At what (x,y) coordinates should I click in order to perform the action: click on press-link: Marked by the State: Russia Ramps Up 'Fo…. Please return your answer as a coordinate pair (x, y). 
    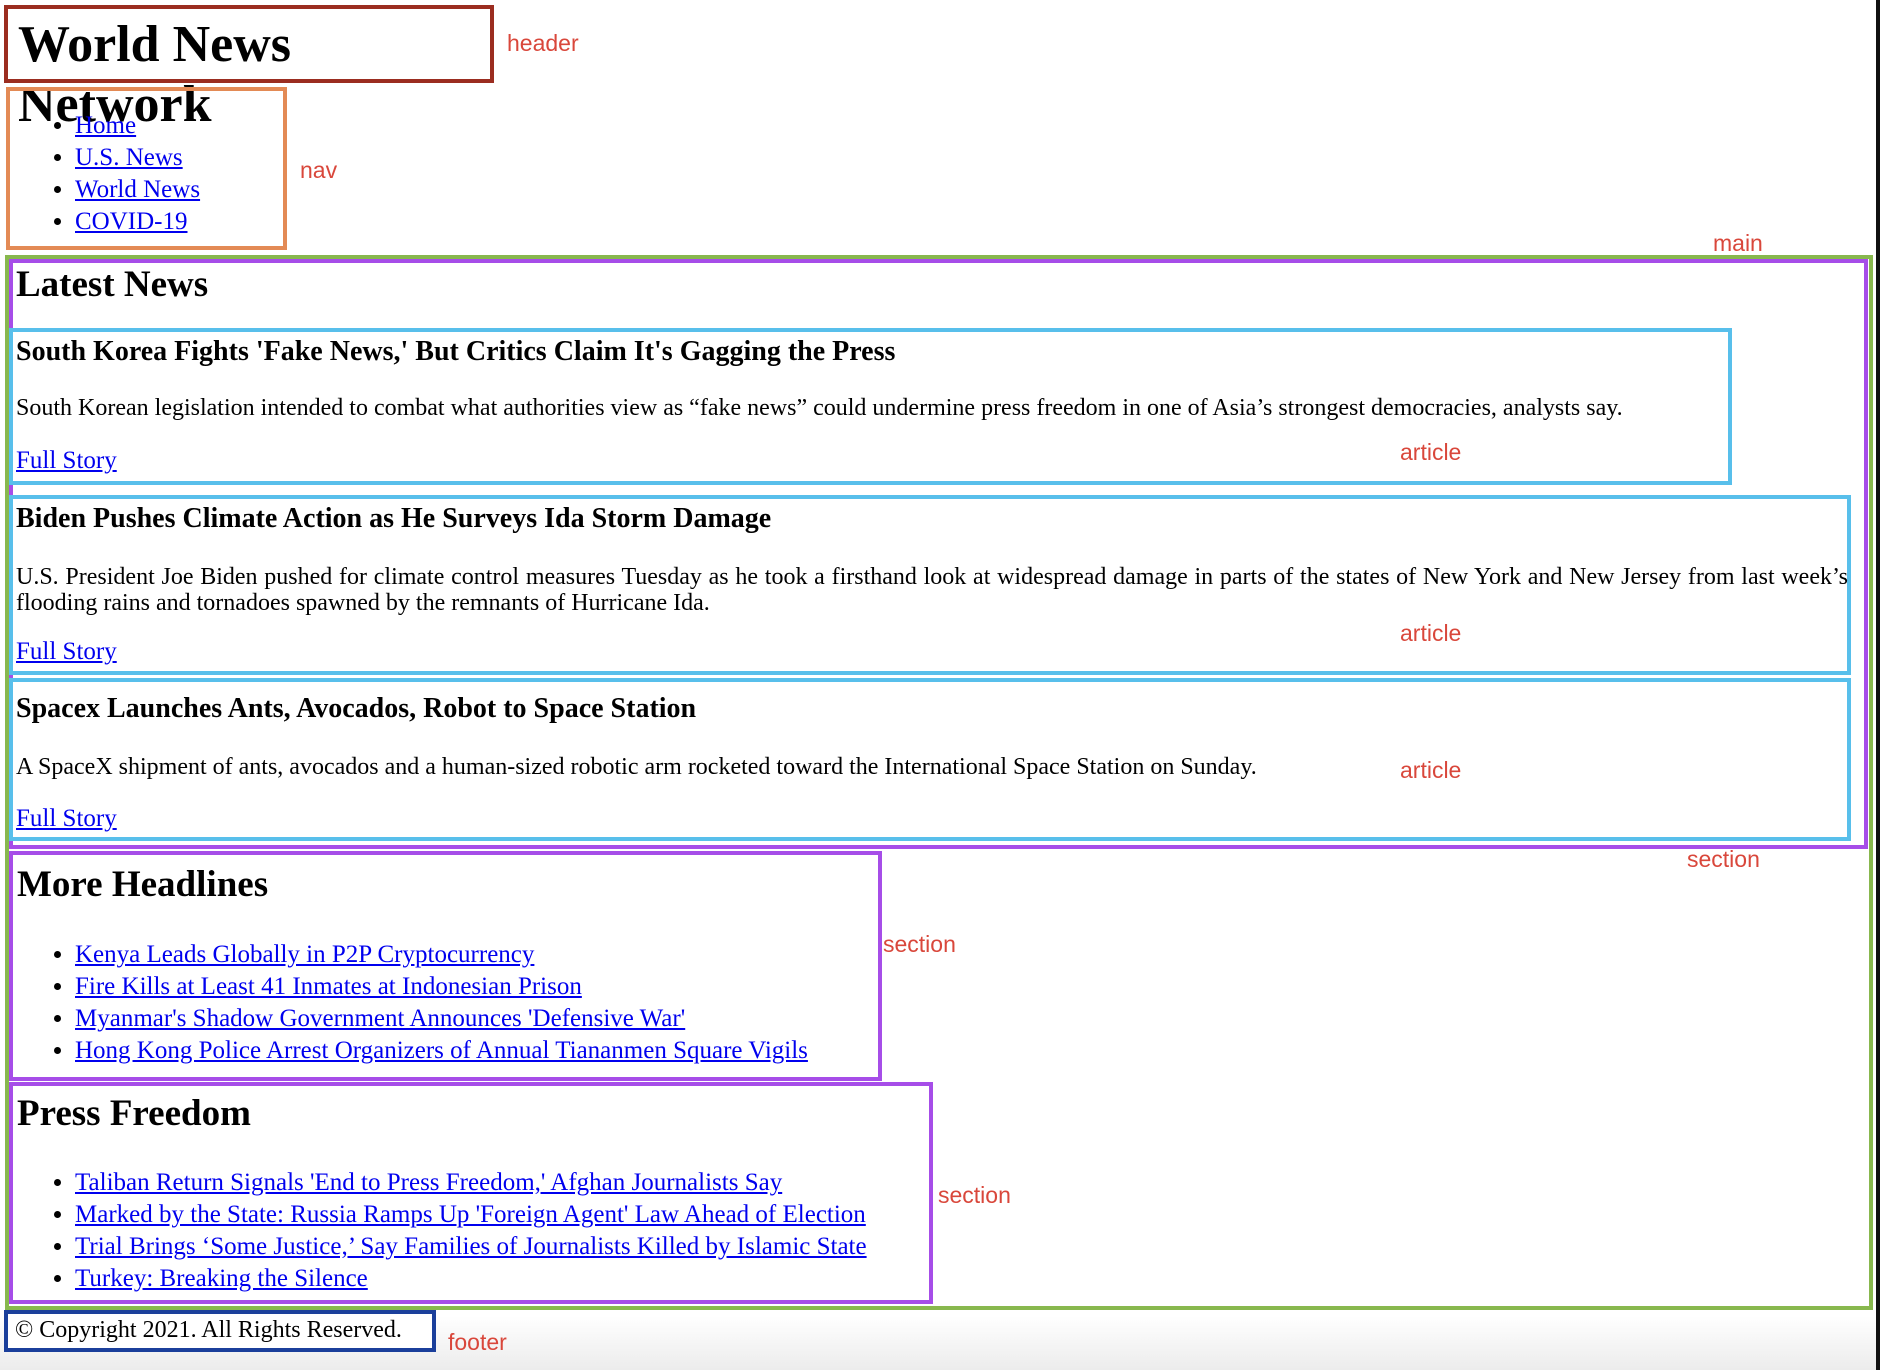
    Looking at the image, I should click on (470, 1214).